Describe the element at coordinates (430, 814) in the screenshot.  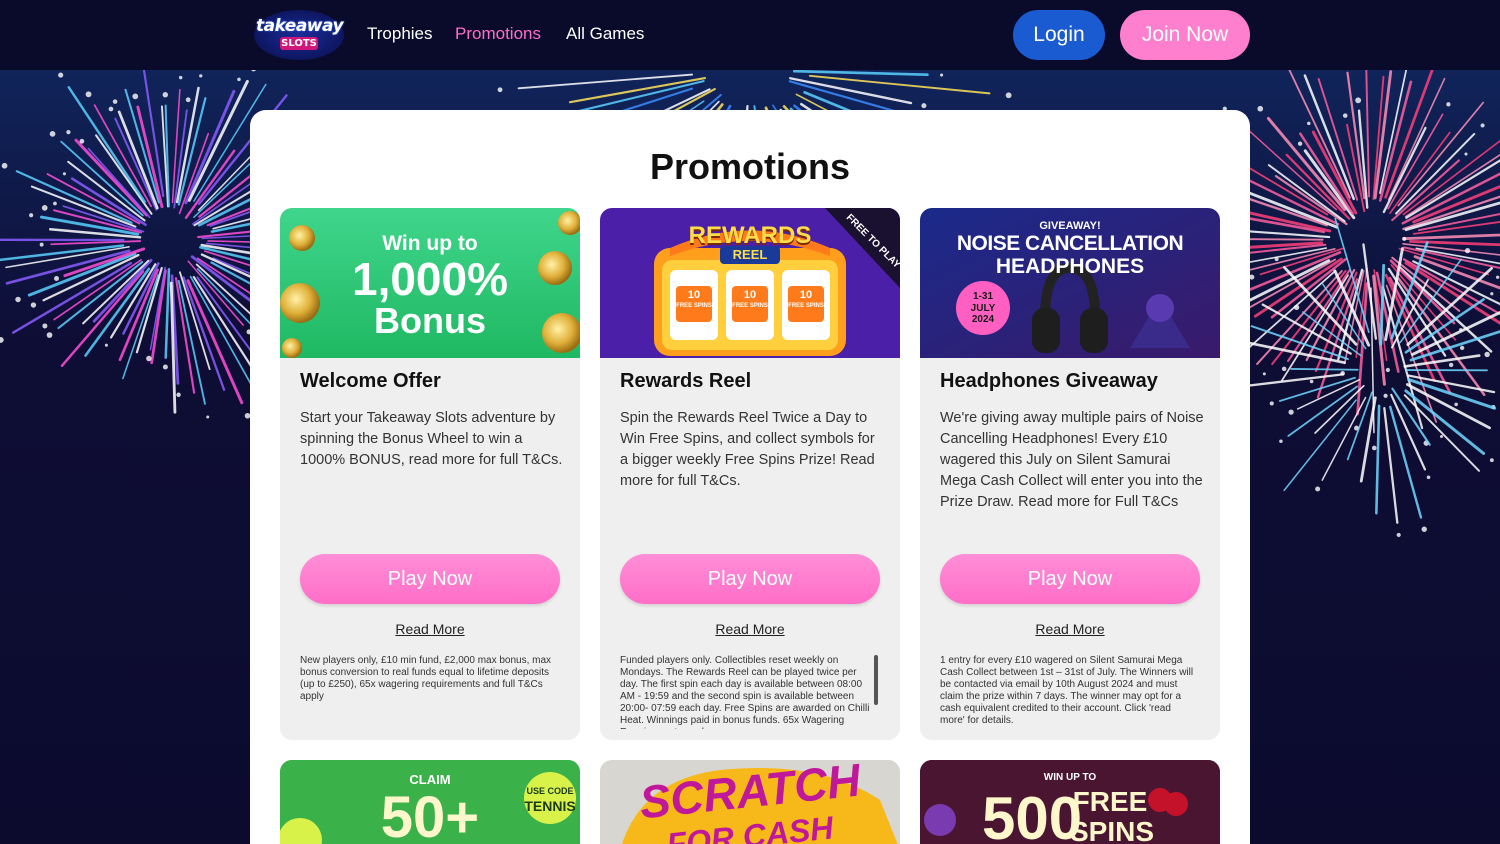
I see `tennis-image-amount: 50+` at that location.